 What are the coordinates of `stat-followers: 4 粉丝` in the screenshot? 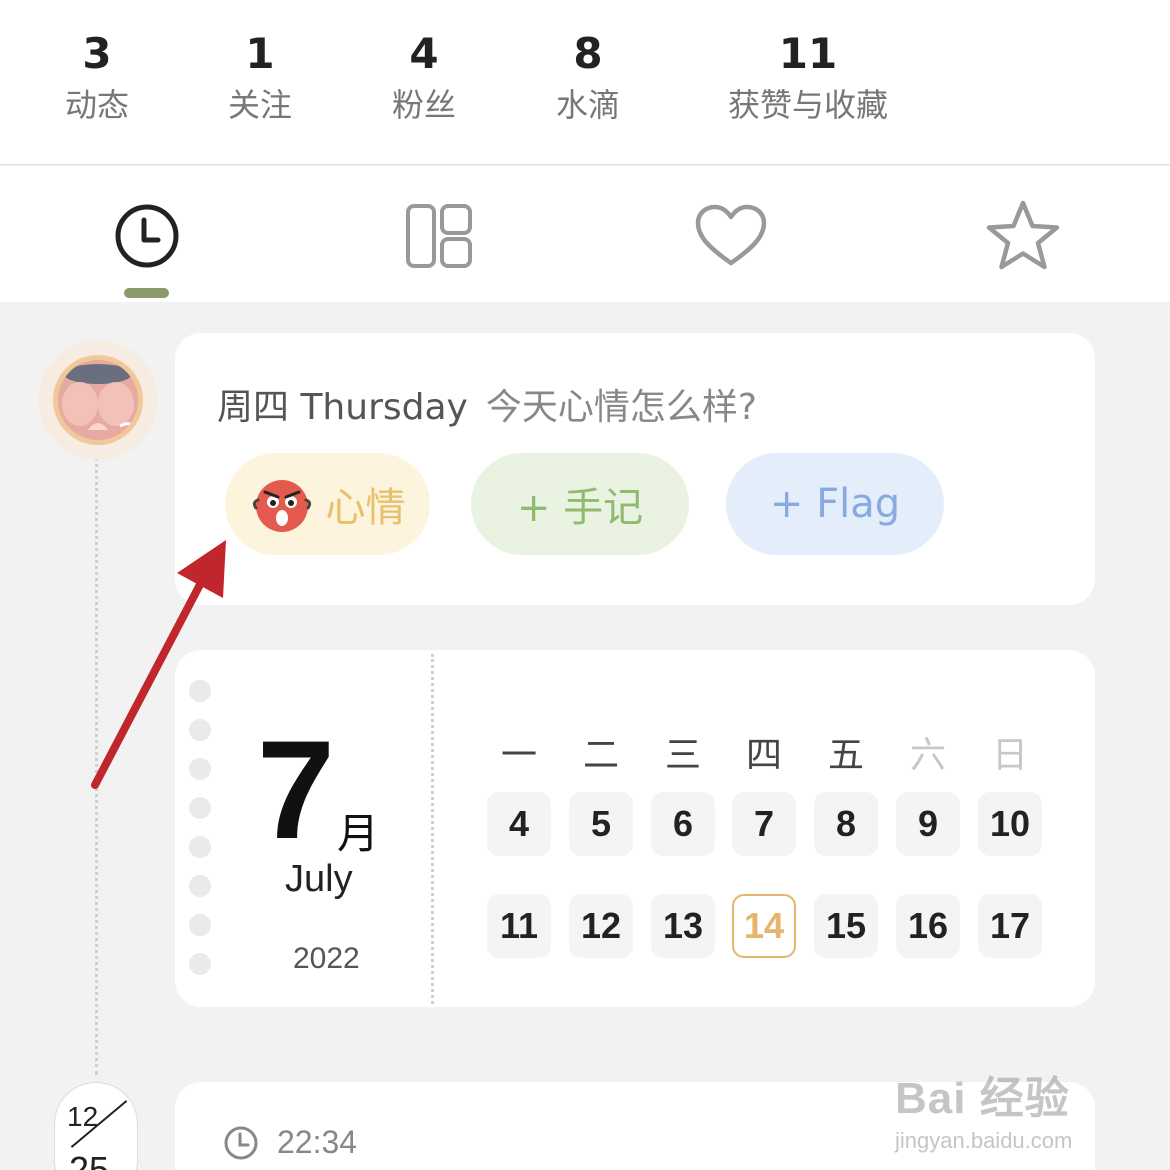 It's located at (424, 79).